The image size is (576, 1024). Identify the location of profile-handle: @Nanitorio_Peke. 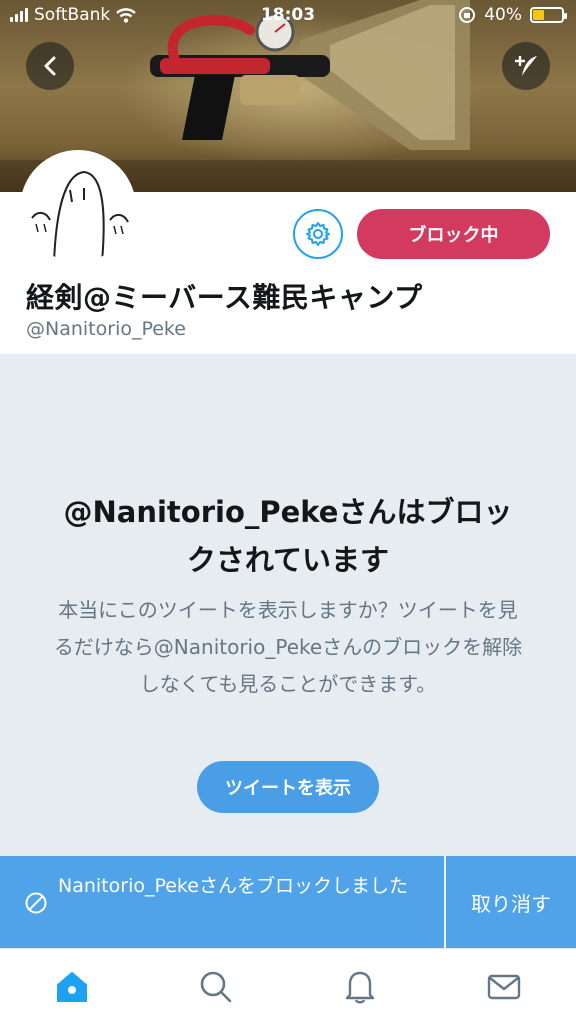
(106, 329).